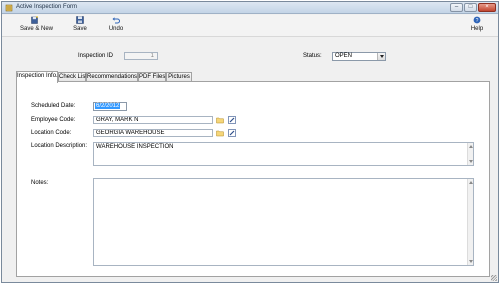  I want to click on location-code-field: GEORGIA WAREHOUSE, so click(153, 133).